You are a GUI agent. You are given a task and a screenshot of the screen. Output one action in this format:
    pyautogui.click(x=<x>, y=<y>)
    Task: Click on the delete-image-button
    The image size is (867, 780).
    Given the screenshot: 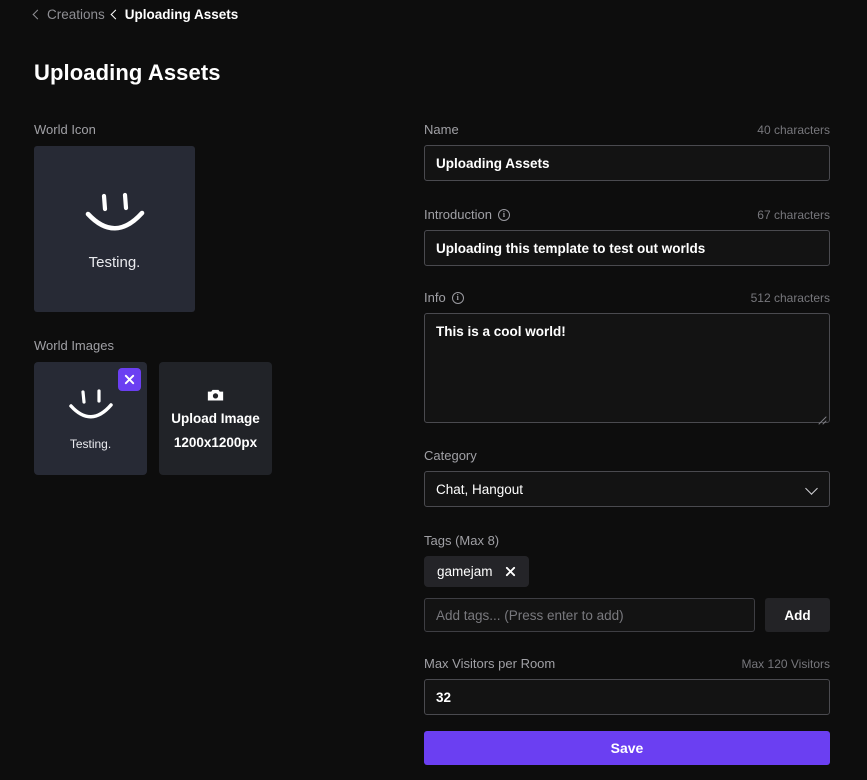 What is the action you would take?
    pyautogui.click(x=129, y=379)
    